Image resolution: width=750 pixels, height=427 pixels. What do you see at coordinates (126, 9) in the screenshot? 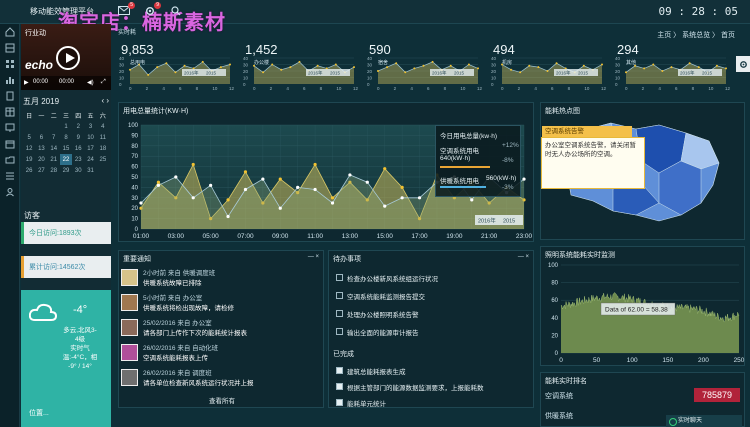
I see `mail-icon: 5` at bounding box center [126, 9].